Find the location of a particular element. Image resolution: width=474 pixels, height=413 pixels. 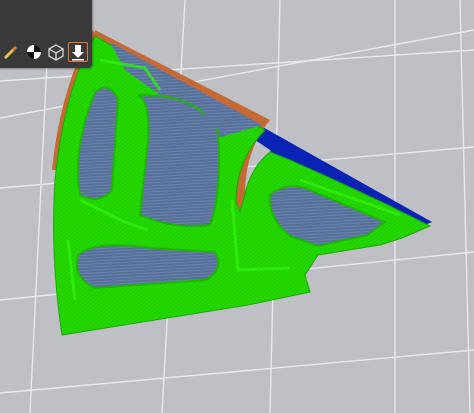

seam-painting-icon is located at coordinates (34, 52).